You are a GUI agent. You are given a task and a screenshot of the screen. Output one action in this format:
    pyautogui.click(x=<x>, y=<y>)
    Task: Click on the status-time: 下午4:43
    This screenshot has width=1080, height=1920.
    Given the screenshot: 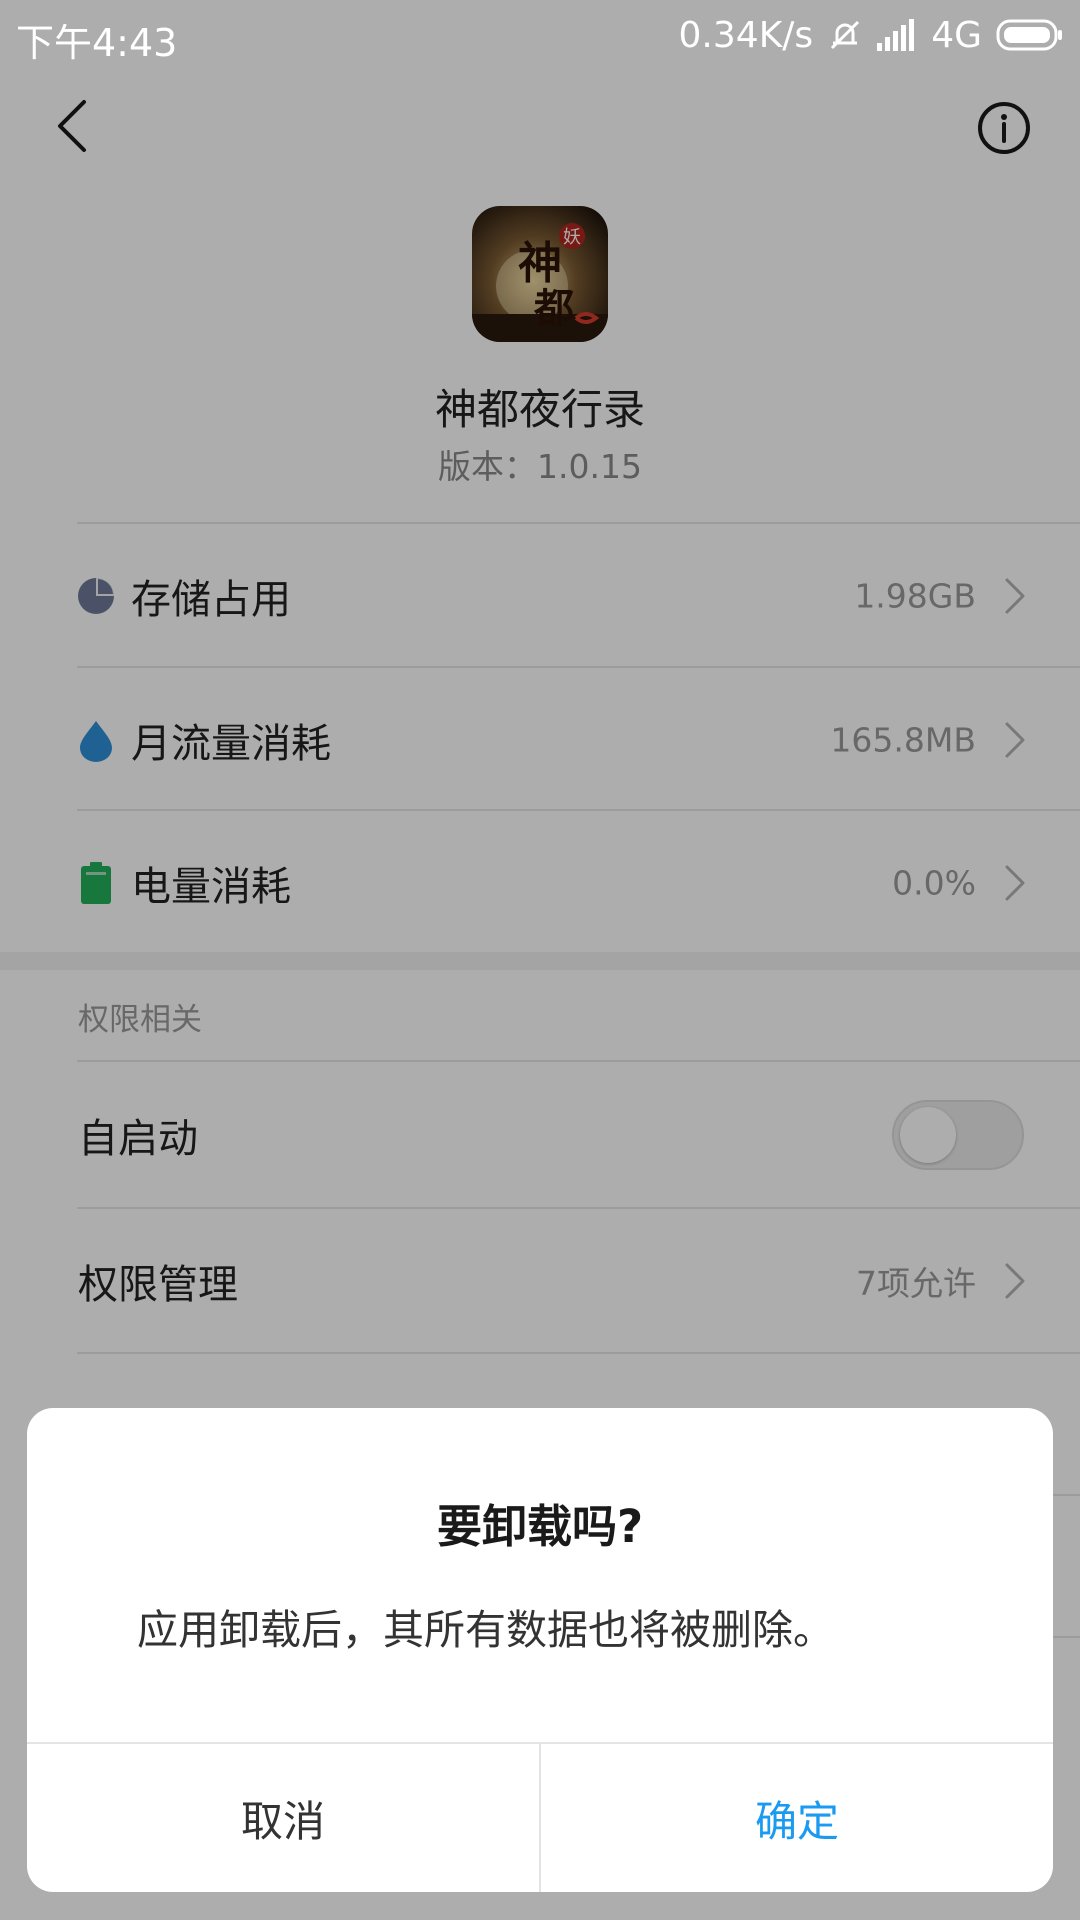 What is the action you would take?
    pyautogui.click(x=97, y=43)
    